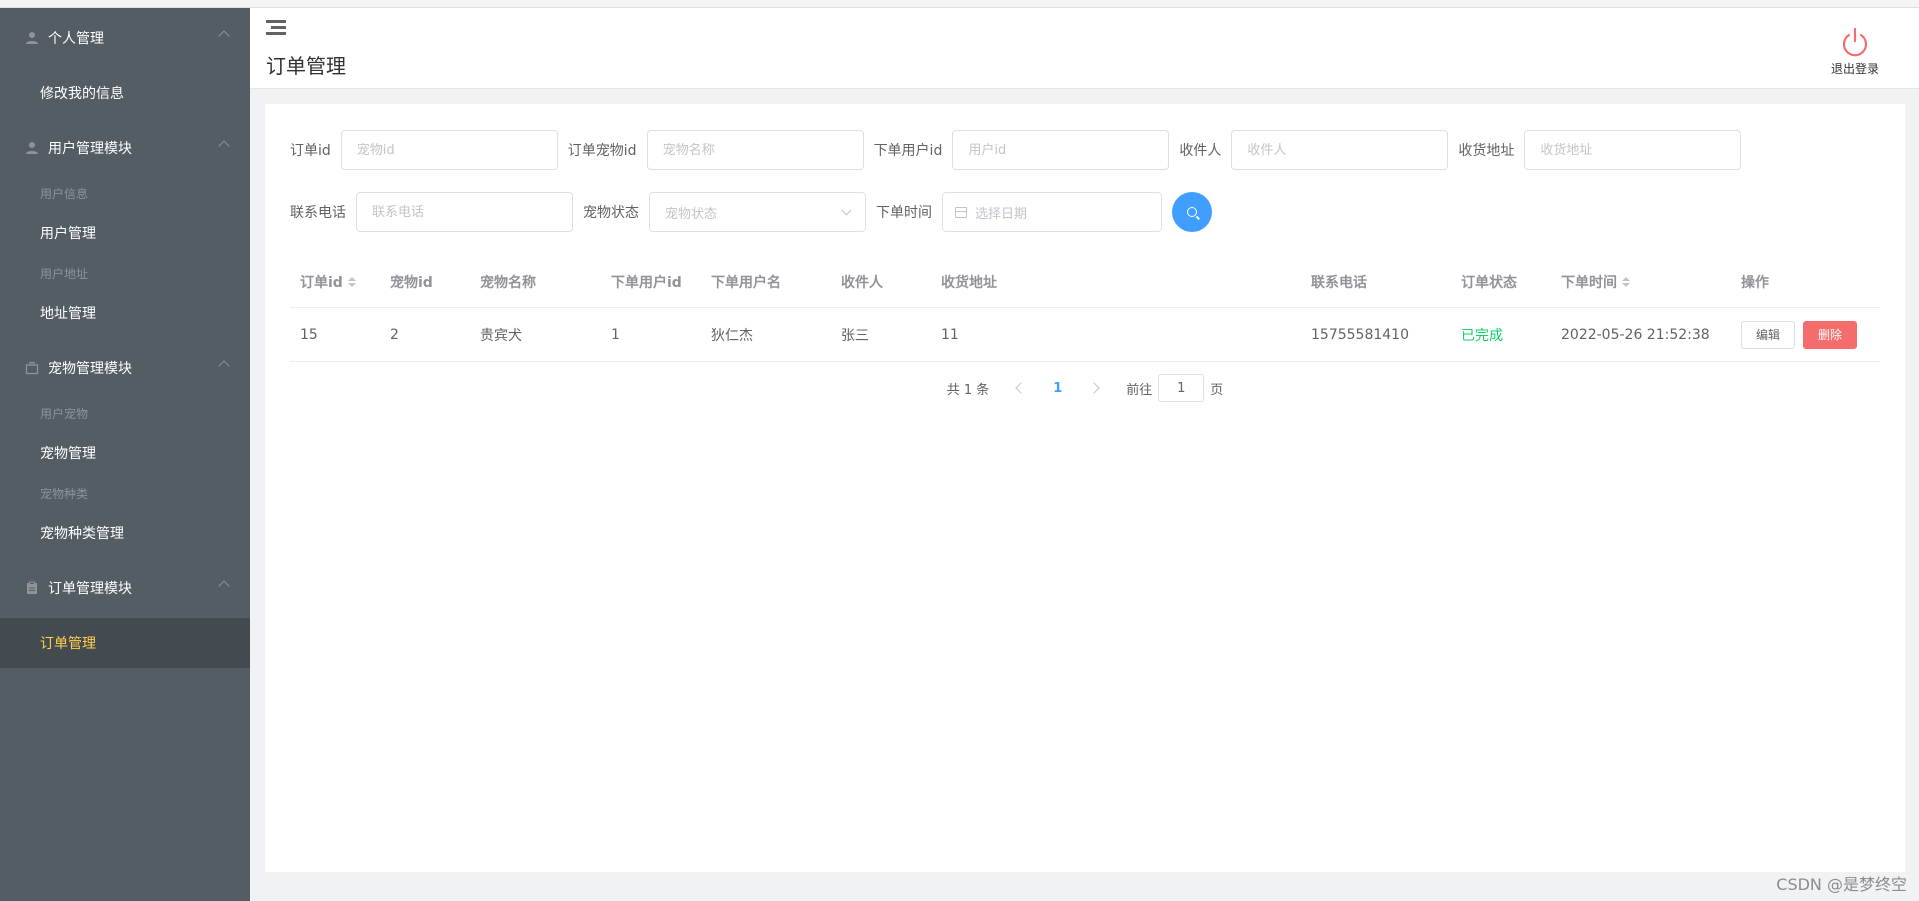 This screenshot has height=901, width=1919. Describe the element at coordinates (755, 150) in the screenshot. I see `pet-id-input` at that location.